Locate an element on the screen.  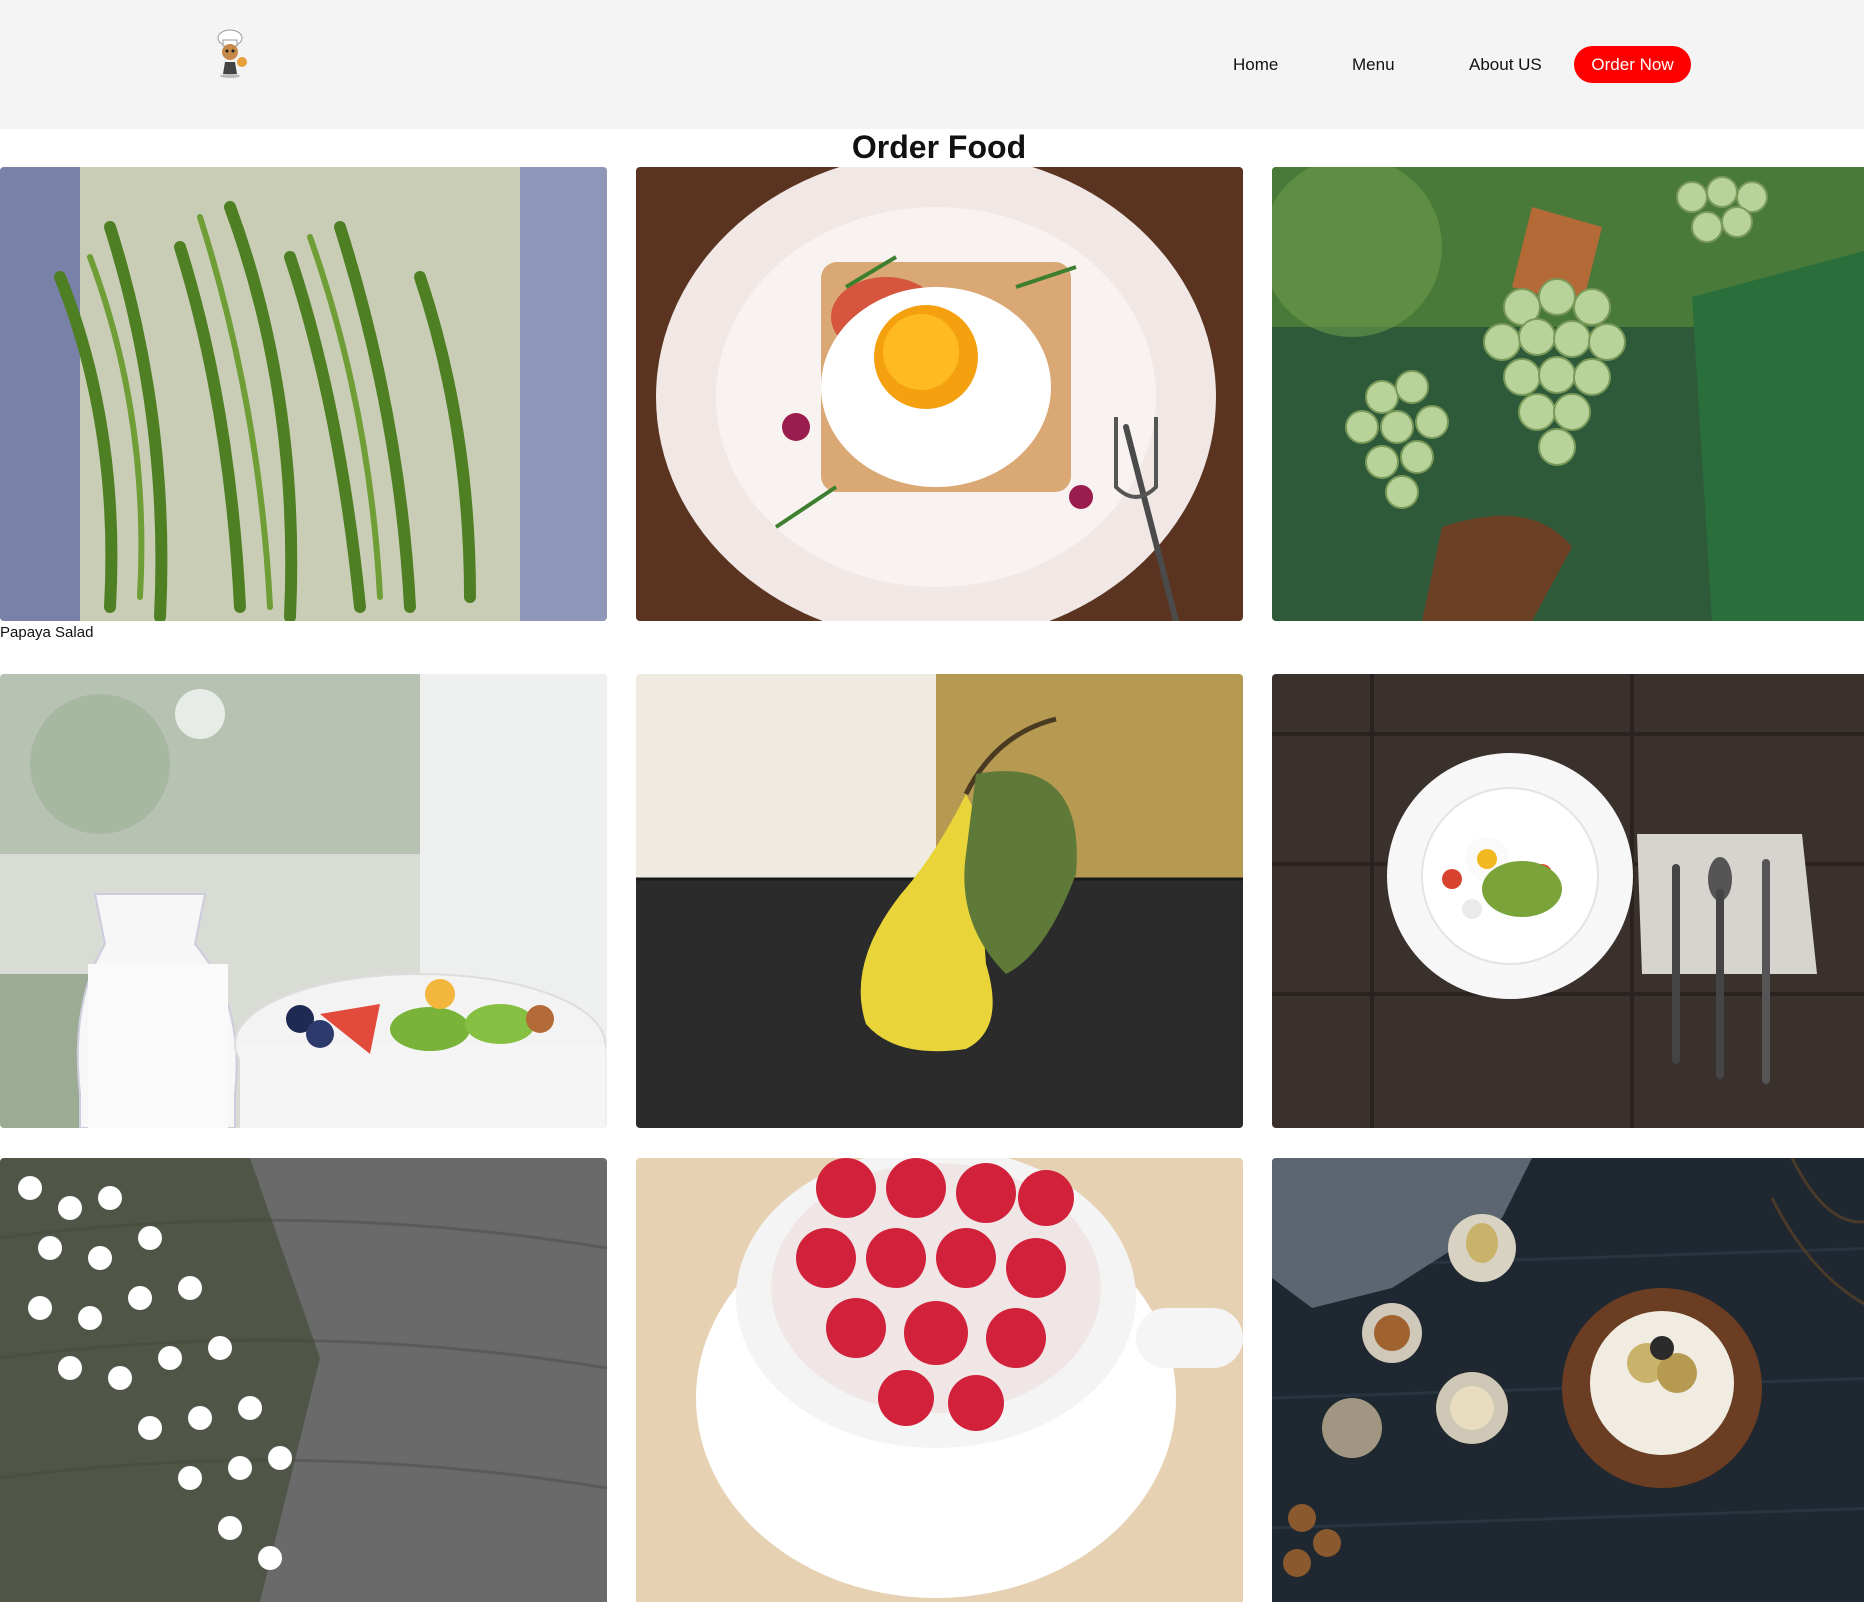
egg-toast-image is located at coordinates (939, 394).